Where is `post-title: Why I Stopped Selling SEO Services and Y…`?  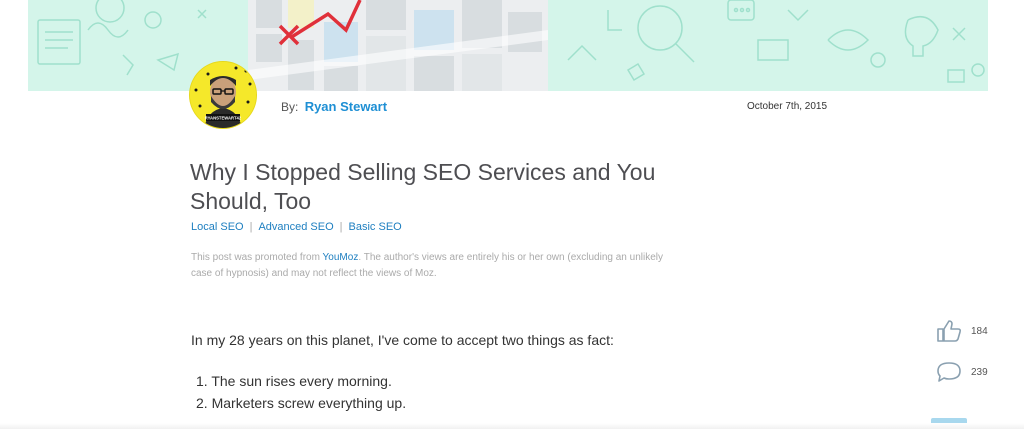
post-title: Why I Stopped Selling SEO Services and Y… is located at coordinates (423, 186).